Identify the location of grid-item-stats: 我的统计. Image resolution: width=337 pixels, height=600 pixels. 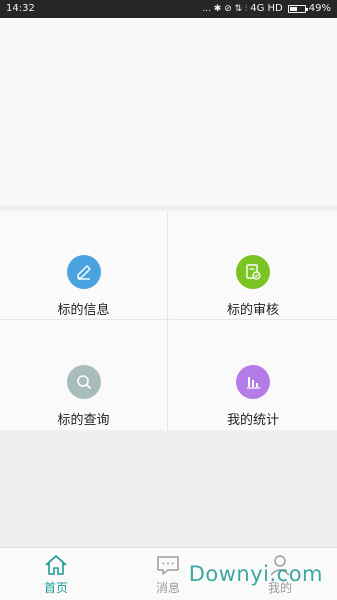
(253, 375).